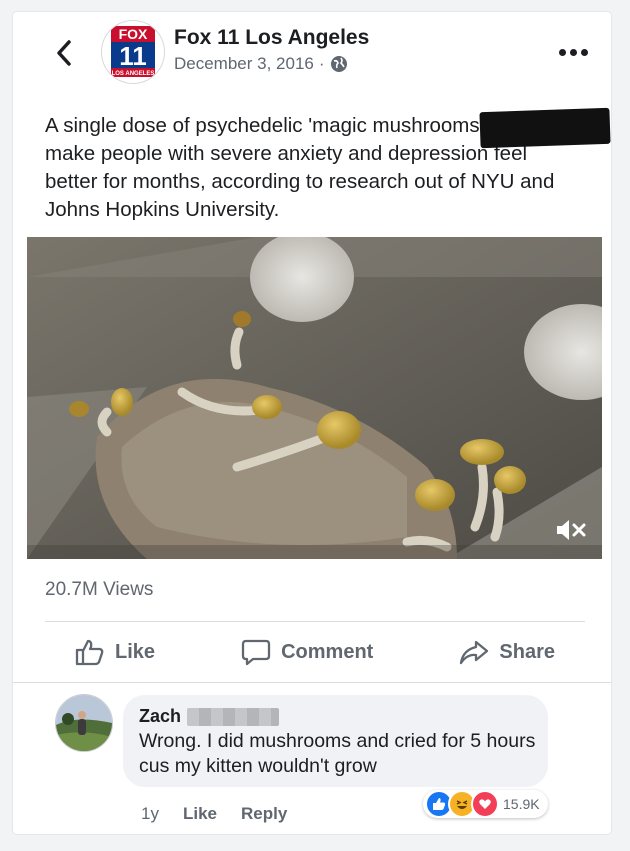 The image size is (630, 851). What do you see at coordinates (562, 52) in the screenshot?
I see `more-options-icon` at bounding box center [562, 52].